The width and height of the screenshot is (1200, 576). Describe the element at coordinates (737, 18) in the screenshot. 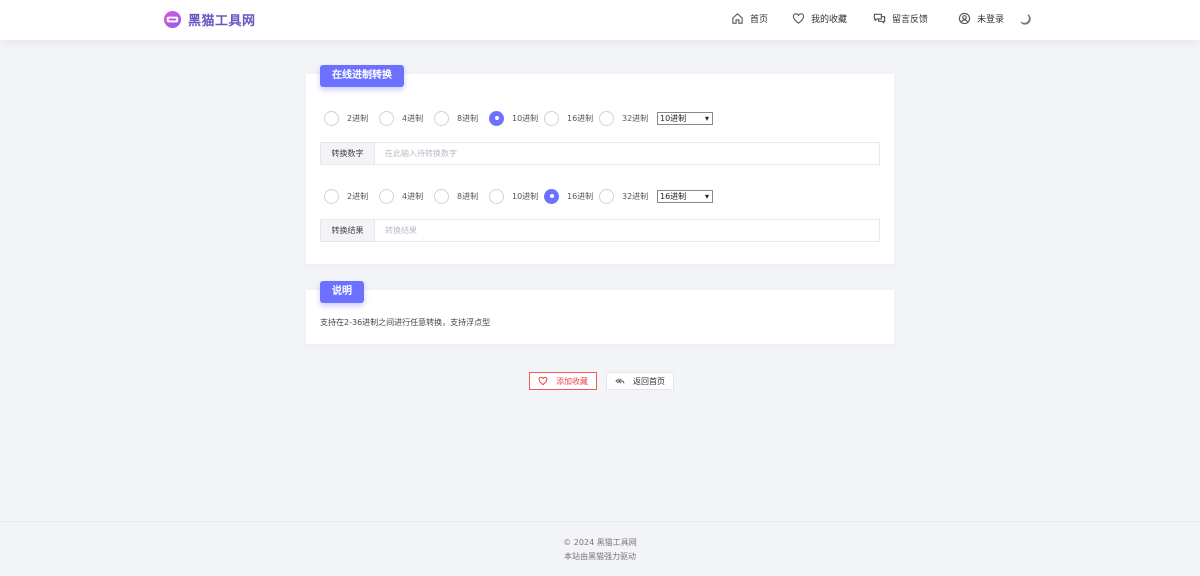

I see `home-icon` at that location.